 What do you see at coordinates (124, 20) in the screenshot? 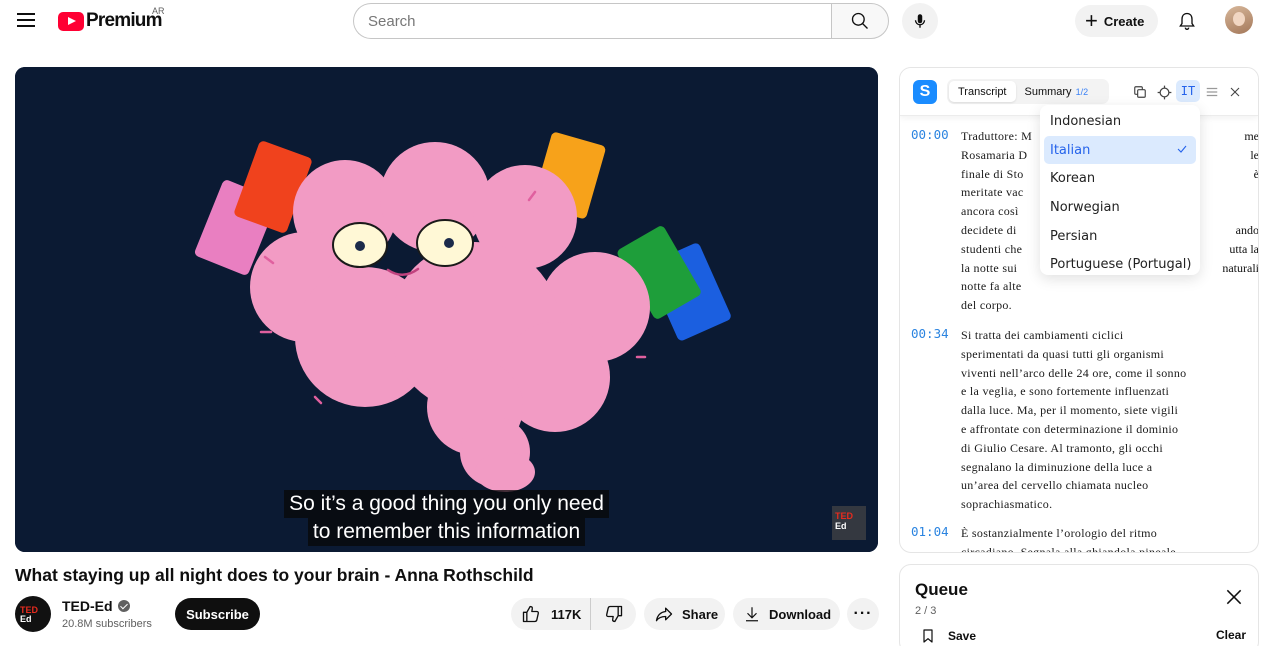
I see `logo-text: Premium` at bounding box center [124, 20].